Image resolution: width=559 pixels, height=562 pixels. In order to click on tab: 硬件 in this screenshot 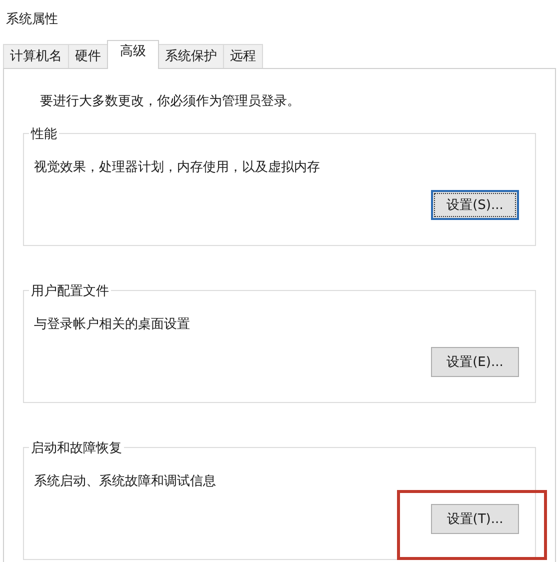, I will do `click(88, 56)`.